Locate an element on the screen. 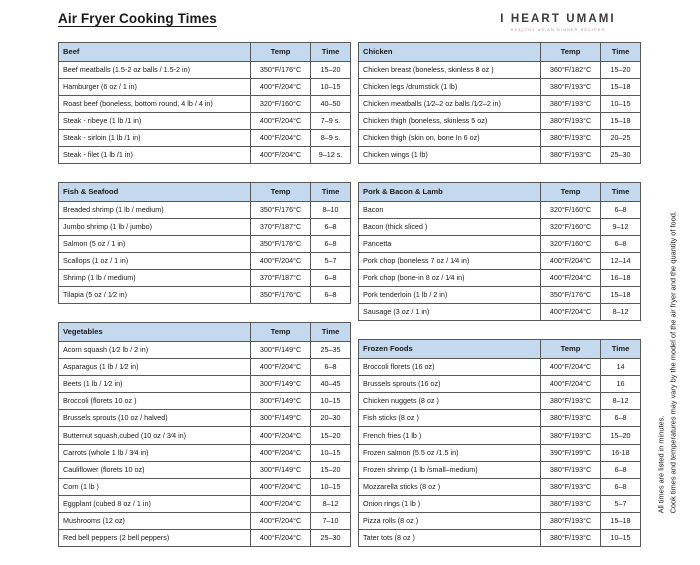  temperature-cell: 390°F/199°C is located at coordinates (570, 452).